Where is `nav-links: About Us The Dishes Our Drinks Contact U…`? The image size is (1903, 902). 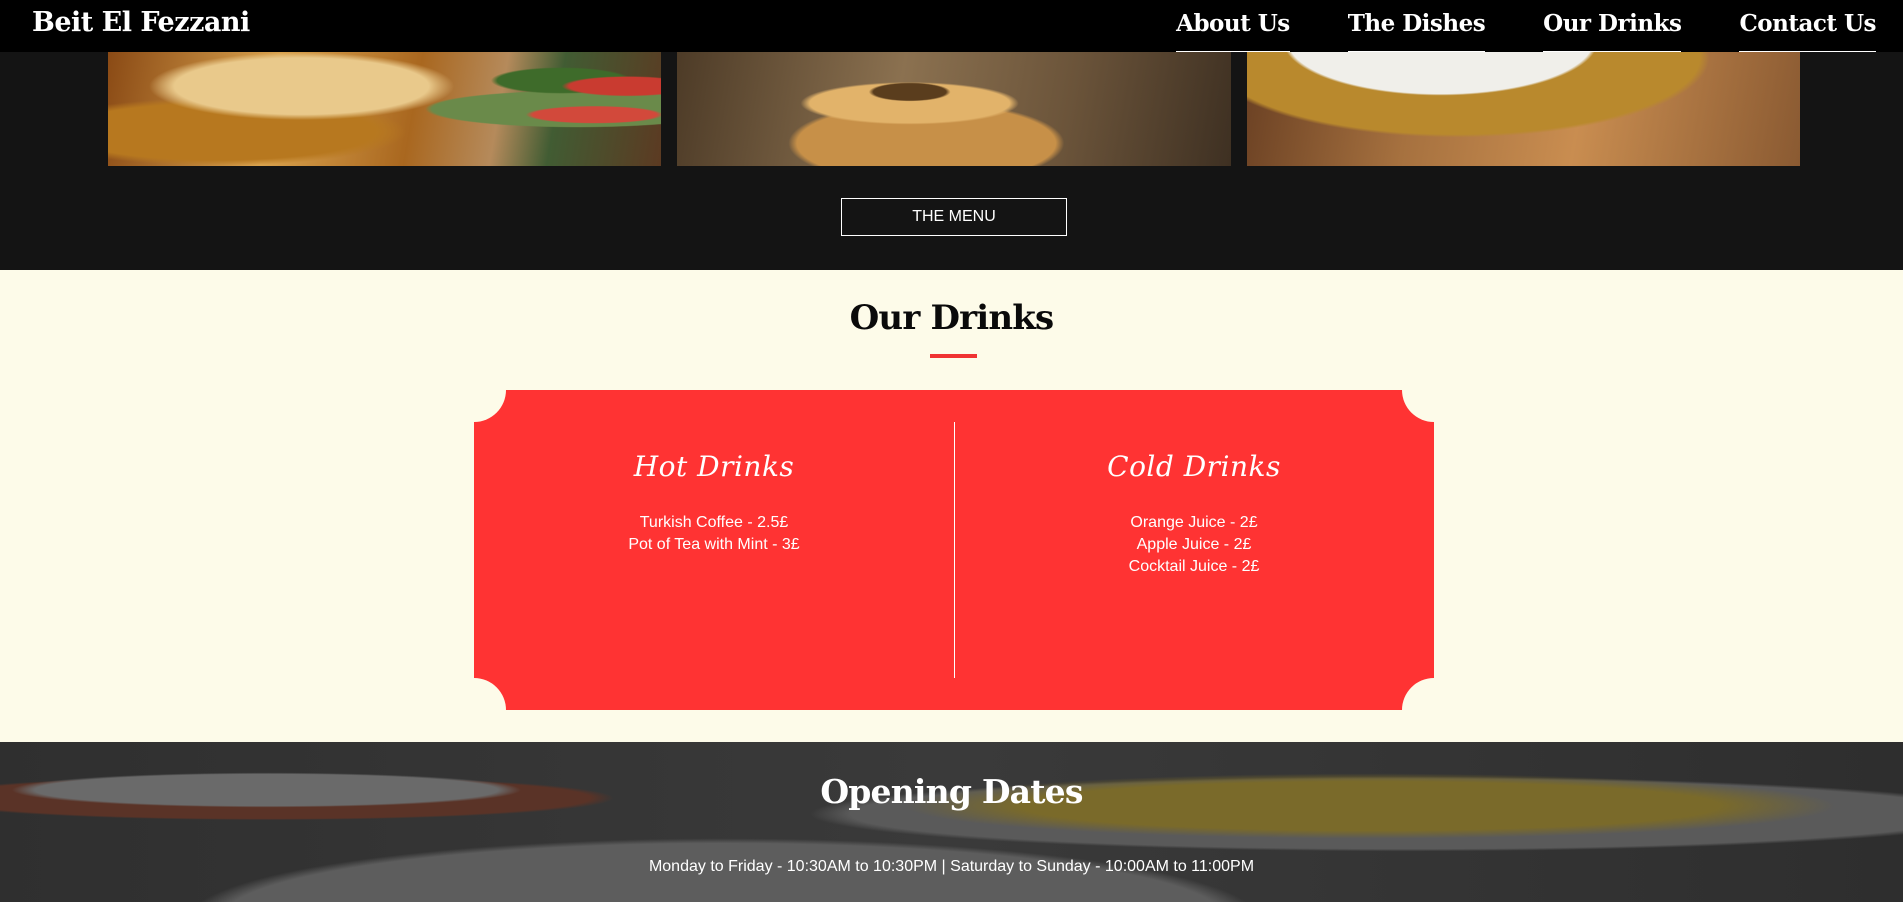 nav-links: About Us The Dishes Our Drinks Contact U… is located at coordinates (1497, 26).